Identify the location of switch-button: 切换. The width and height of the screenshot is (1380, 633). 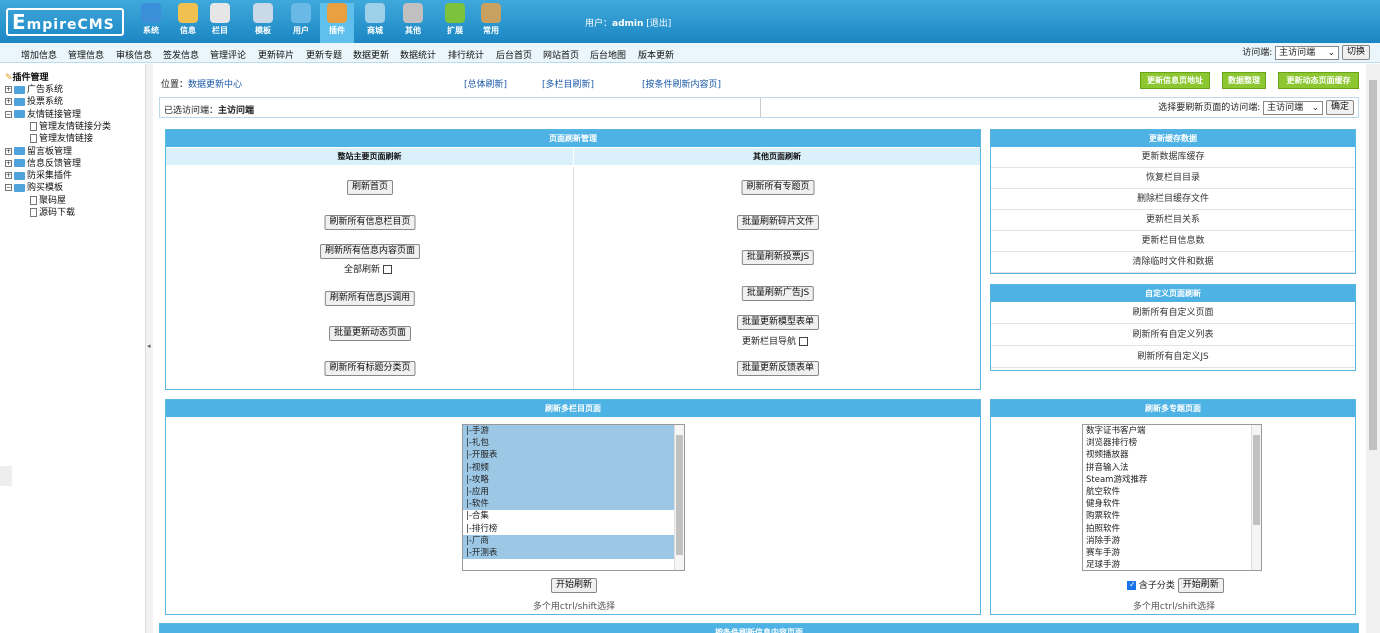
(1355, 52).